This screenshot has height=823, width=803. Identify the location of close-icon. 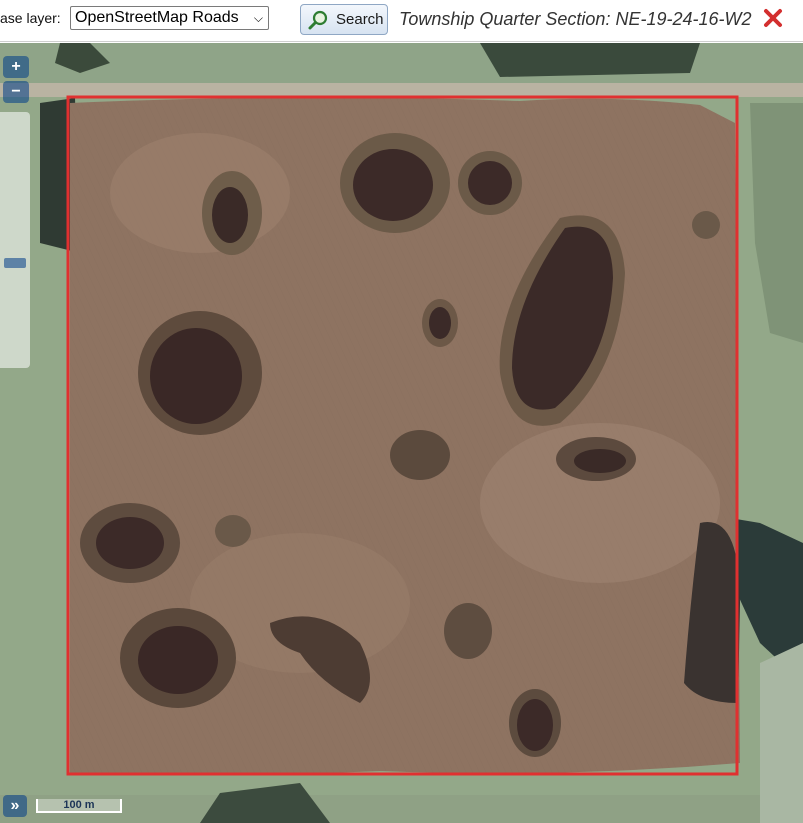
(773, 18).